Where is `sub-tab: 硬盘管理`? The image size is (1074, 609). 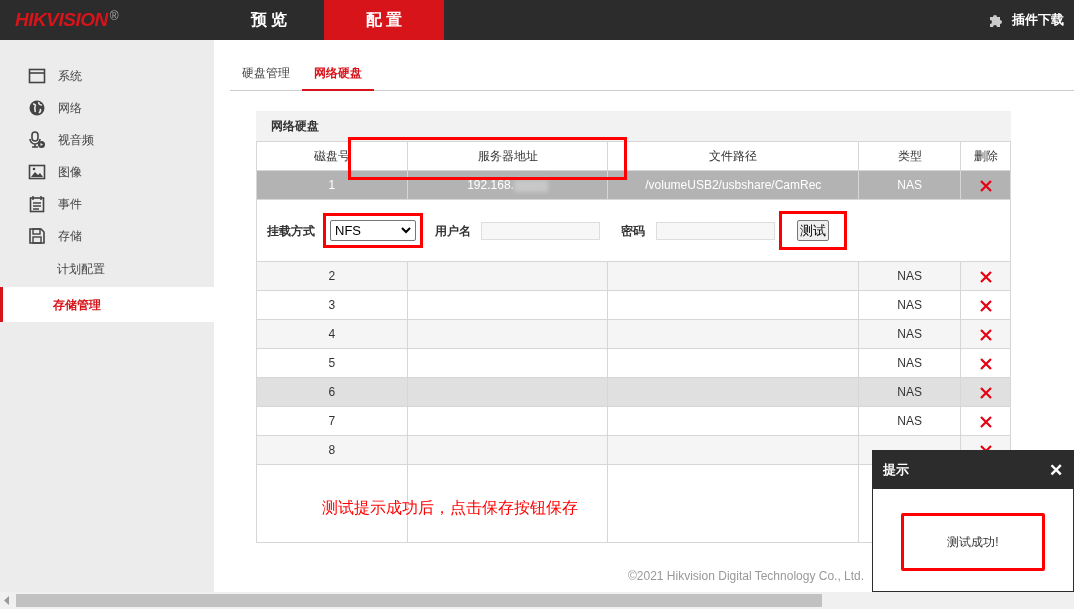 sub-tab: 硬盘管理 is located at coordinates (266, 74).